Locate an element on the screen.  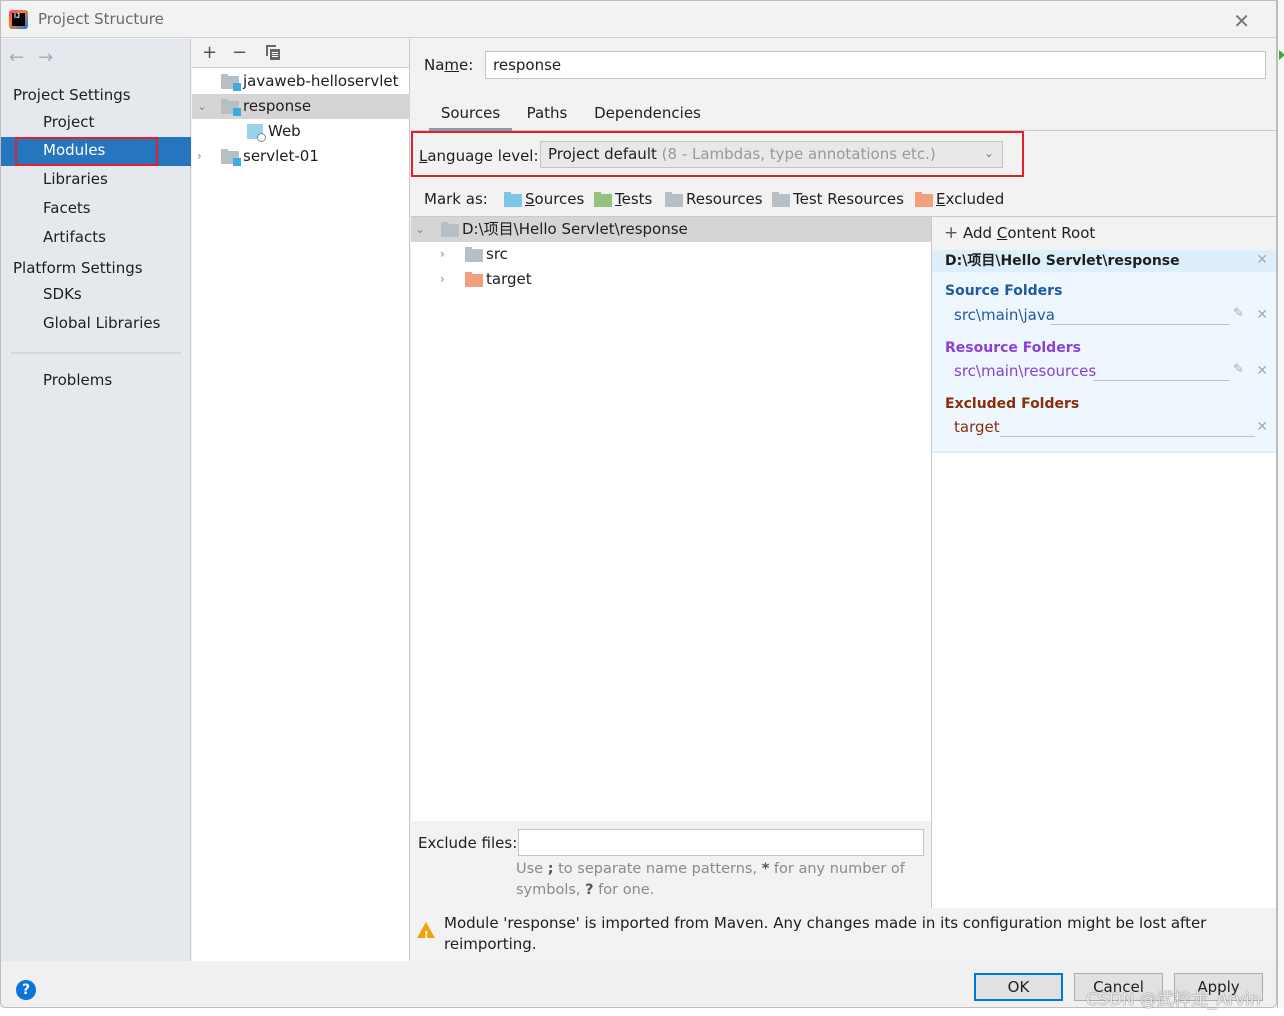
content-root-path: D:\项目\Hello Servlet\response is located at coordinates (1104, 261).